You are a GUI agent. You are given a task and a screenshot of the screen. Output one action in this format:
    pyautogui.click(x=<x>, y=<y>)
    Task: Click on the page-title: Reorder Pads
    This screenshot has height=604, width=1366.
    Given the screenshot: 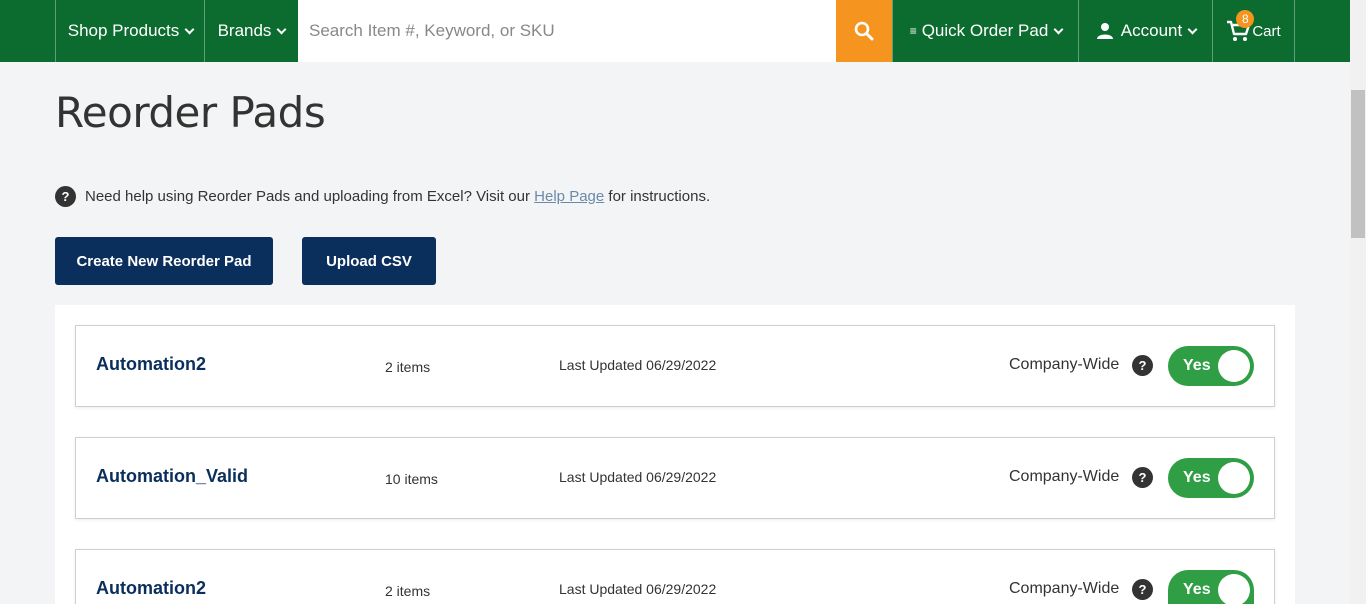 What is the action you would take?
    pyautogui.click(x=190, y=112)
    